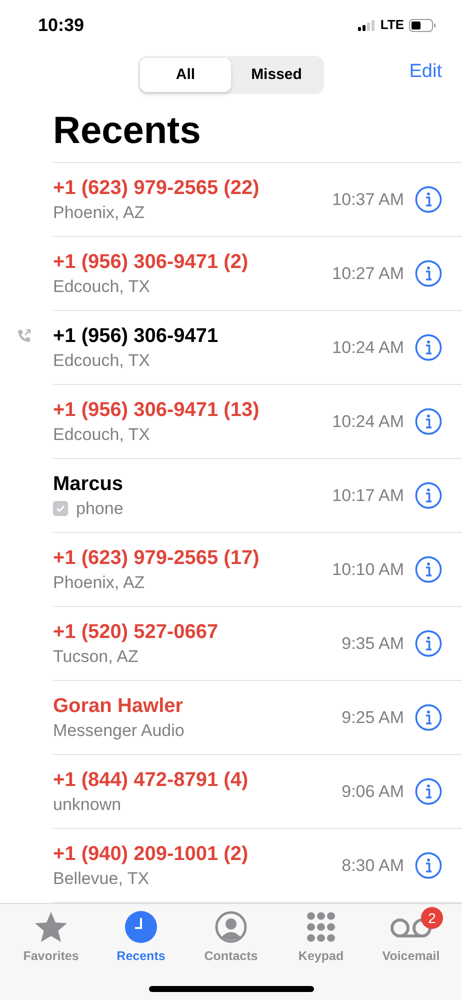 Image resolution: width=462 pixels, height=1000 pixels. Describe the element at coordinates (373, 791) in the screenshot. I see `call-time: 9:06 AM` at that location.